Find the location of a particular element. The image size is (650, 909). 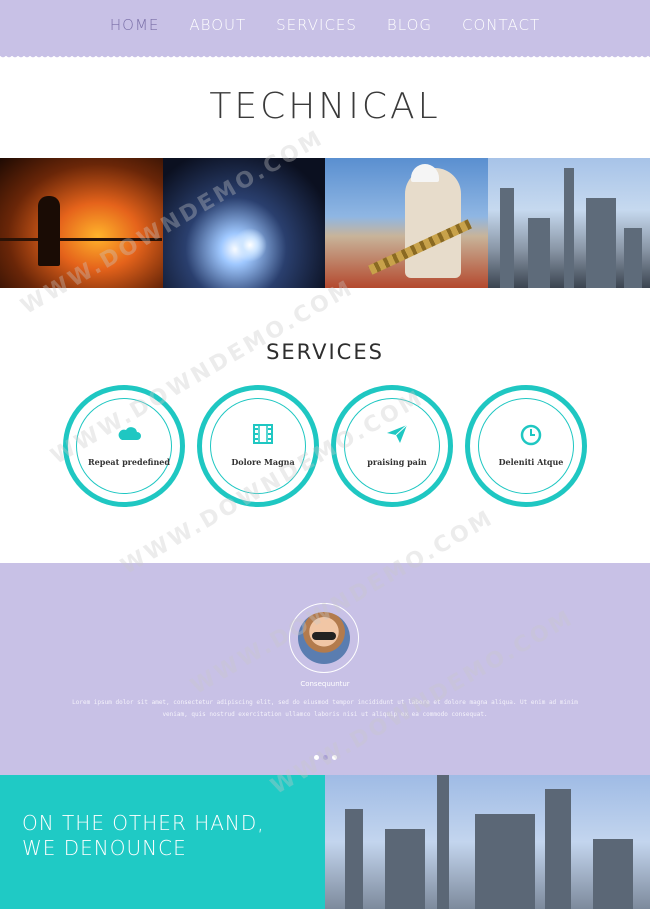

top-navigation: HOME ABOUT SERVICES BLOG CONTACT is located at coordinates (325, 28).